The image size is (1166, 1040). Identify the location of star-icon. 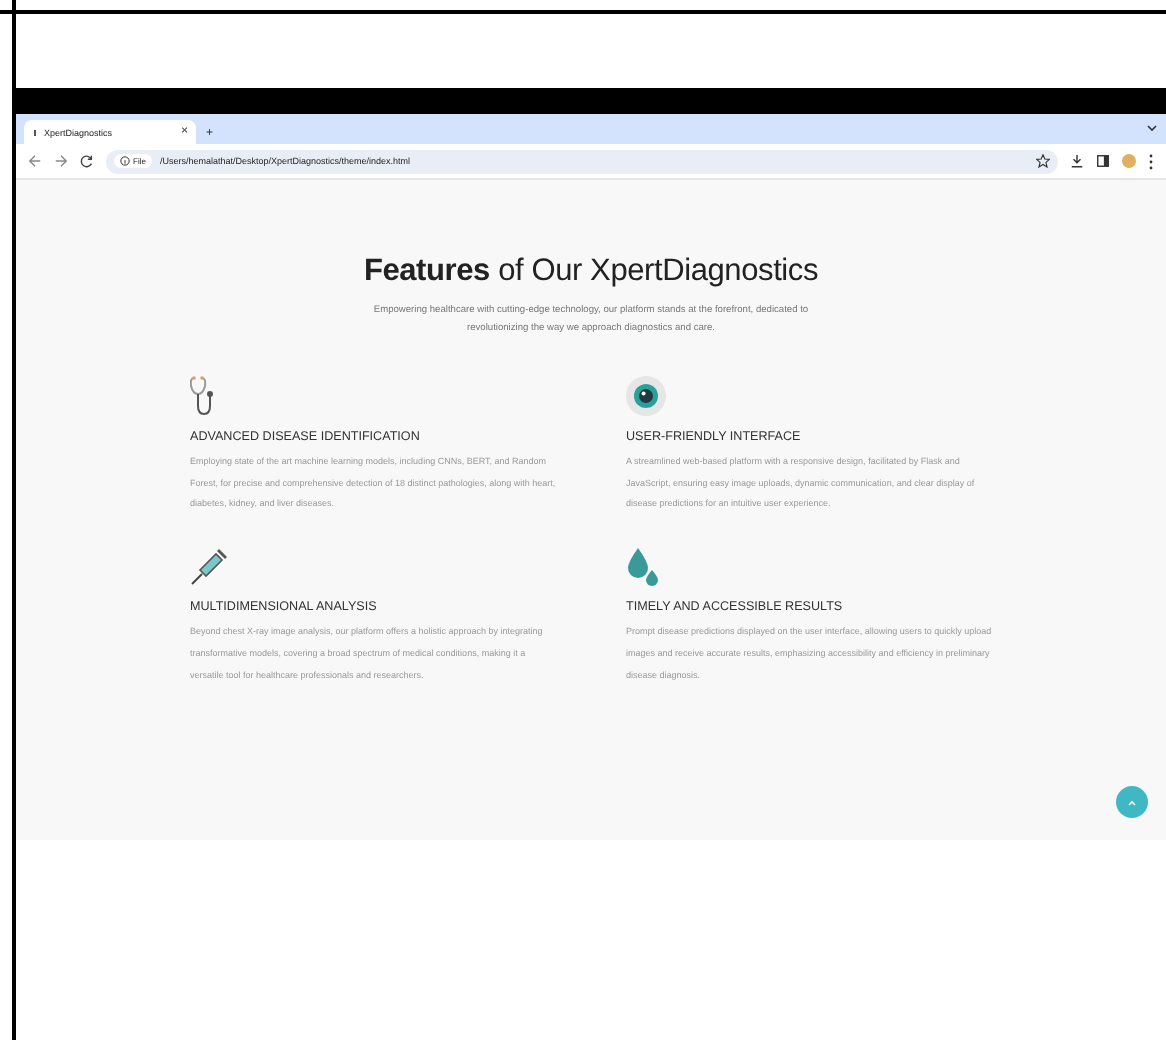
(1043, 161).